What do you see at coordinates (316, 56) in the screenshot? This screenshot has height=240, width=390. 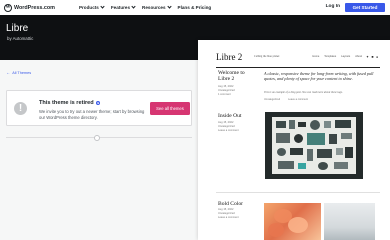 I see `preview-nav-item: Home` at bounding box center [316, 56].